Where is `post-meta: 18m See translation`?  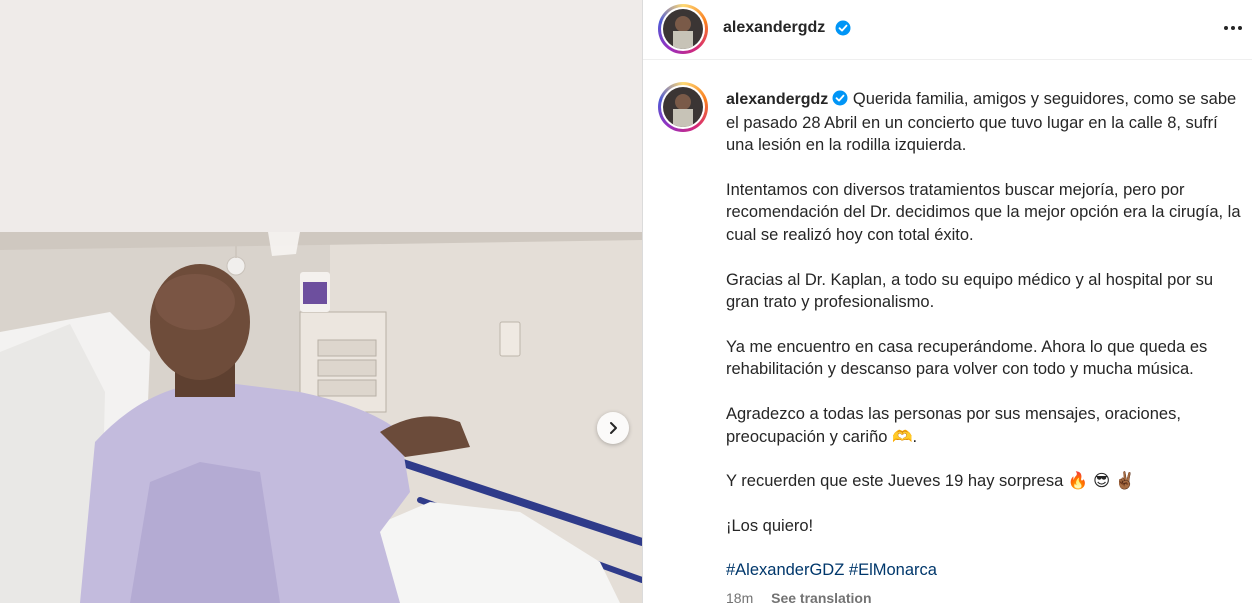
post-meta: 18m See translation is located at coordinates (799, 596).